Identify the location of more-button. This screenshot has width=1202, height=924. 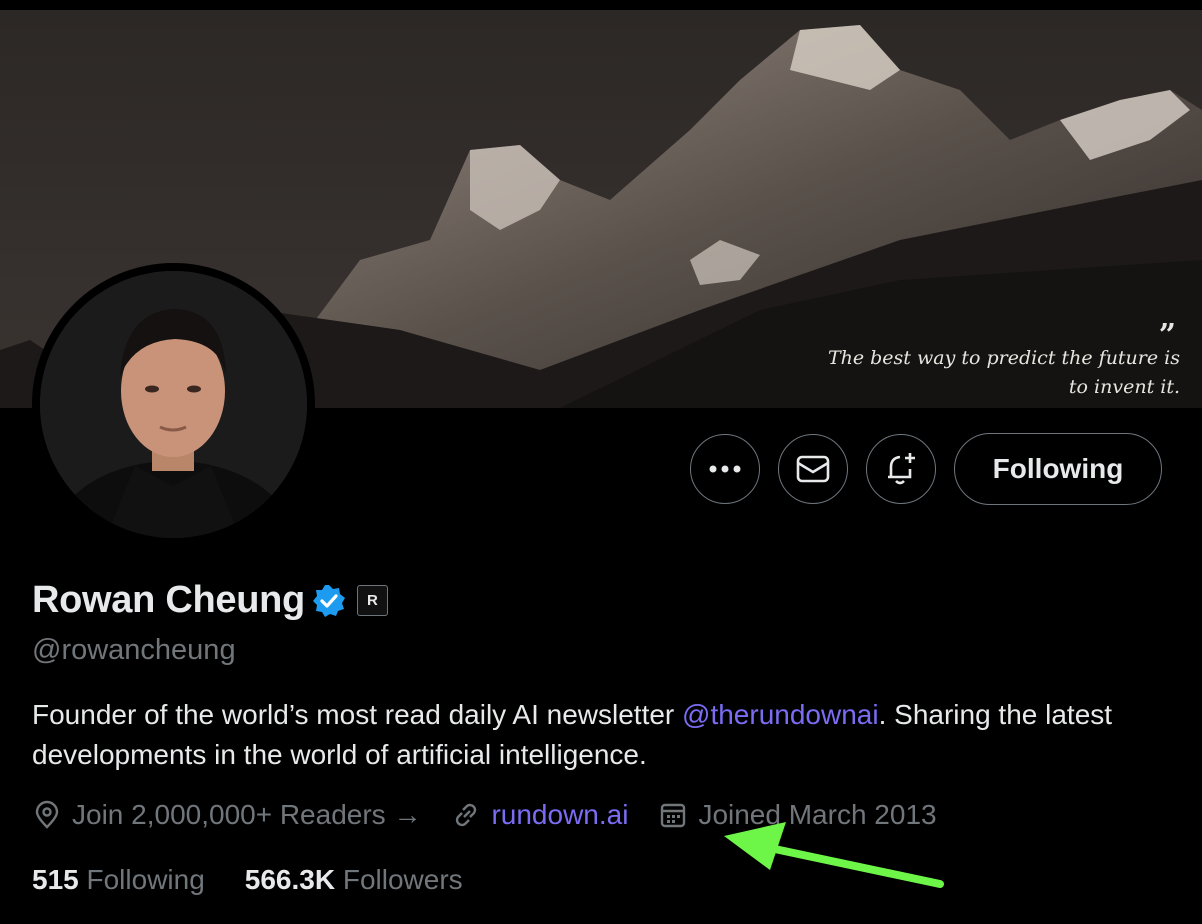
(725, 469).